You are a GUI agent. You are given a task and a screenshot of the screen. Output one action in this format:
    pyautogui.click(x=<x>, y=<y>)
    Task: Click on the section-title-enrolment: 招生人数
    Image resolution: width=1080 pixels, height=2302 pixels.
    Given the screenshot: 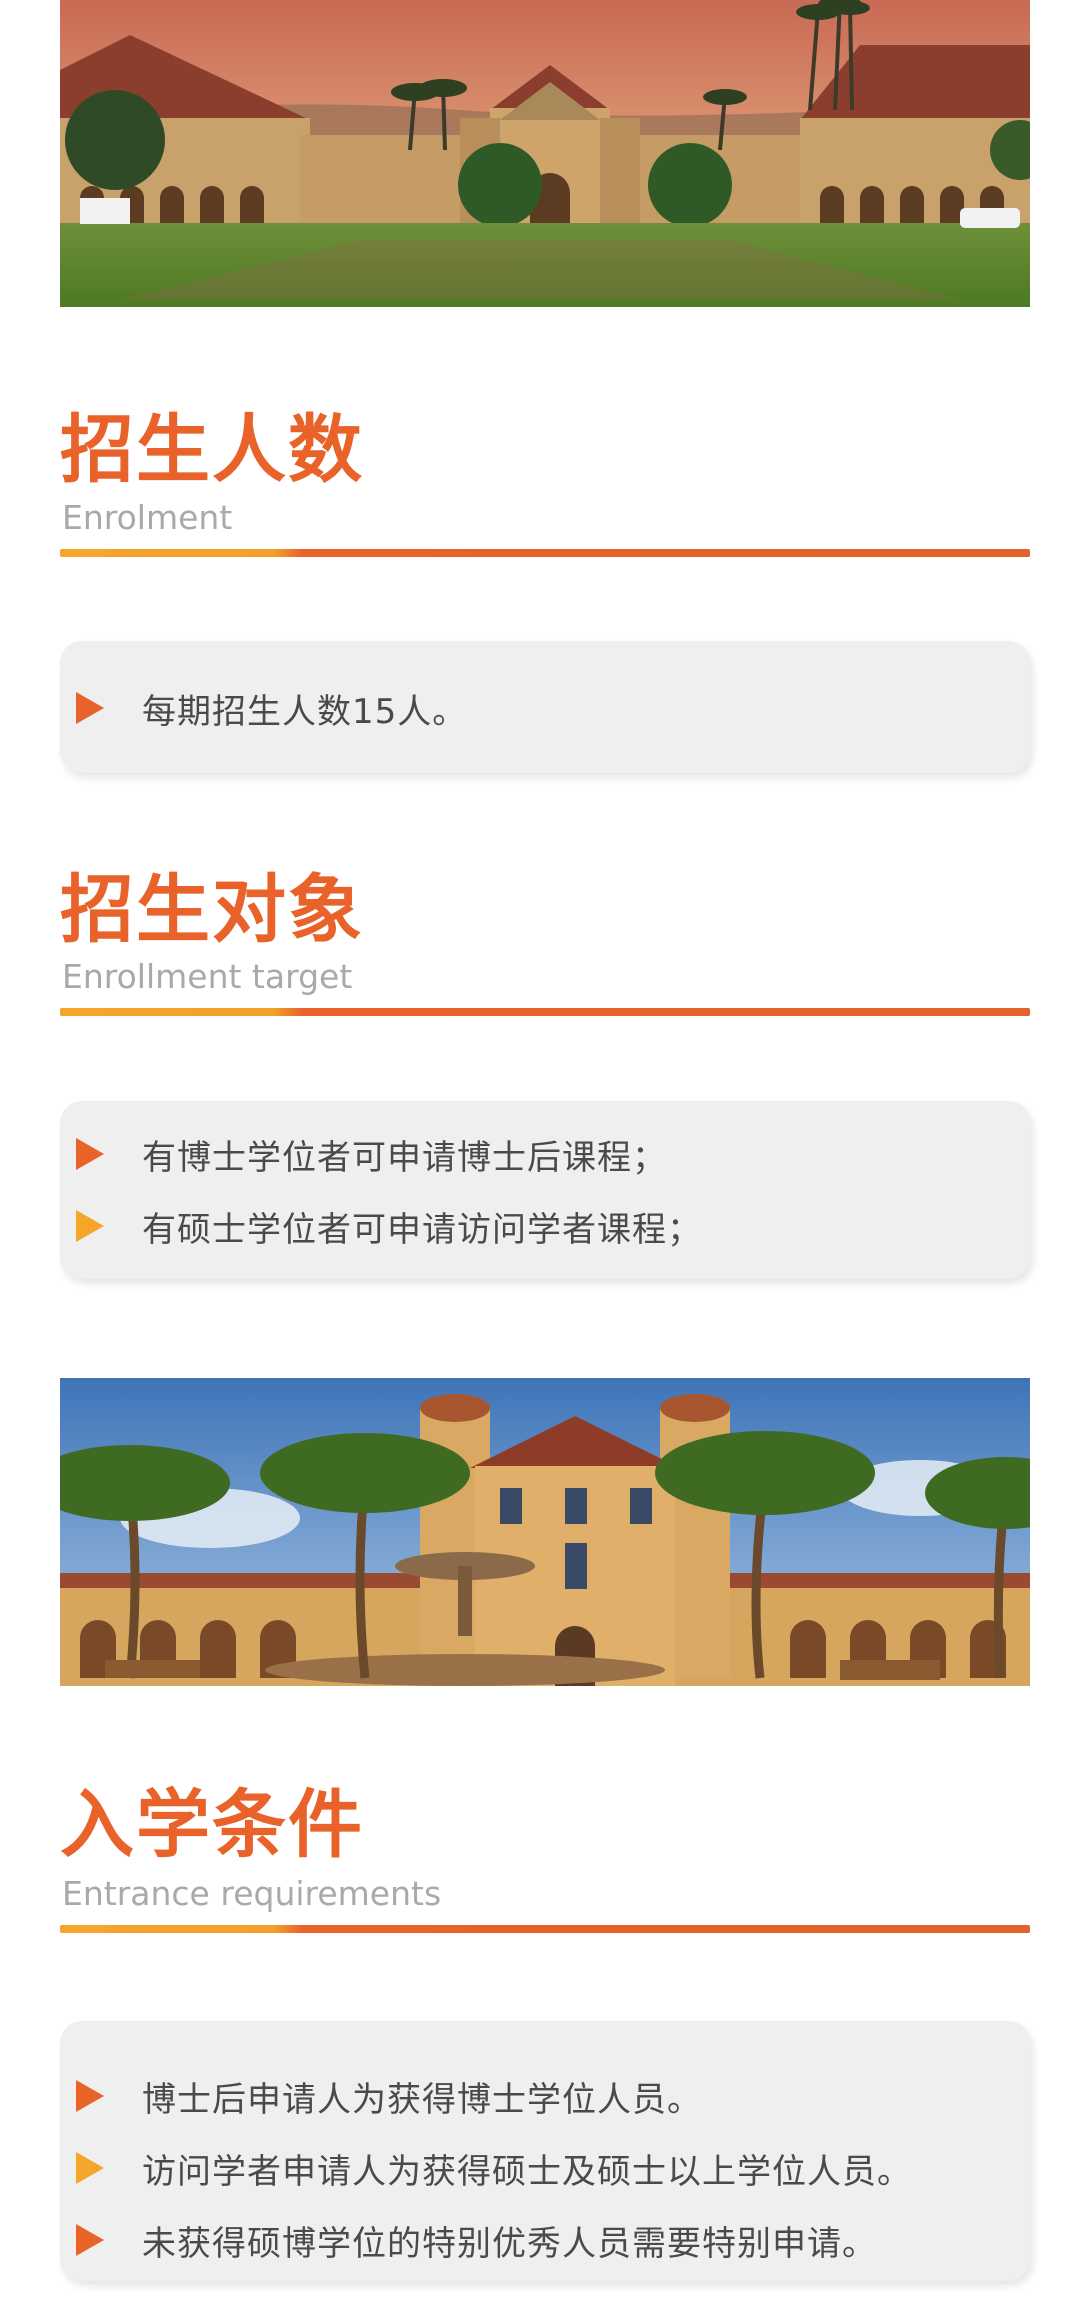 What is the action you would take?
    pyautogui.click(x=212, y=450)
    